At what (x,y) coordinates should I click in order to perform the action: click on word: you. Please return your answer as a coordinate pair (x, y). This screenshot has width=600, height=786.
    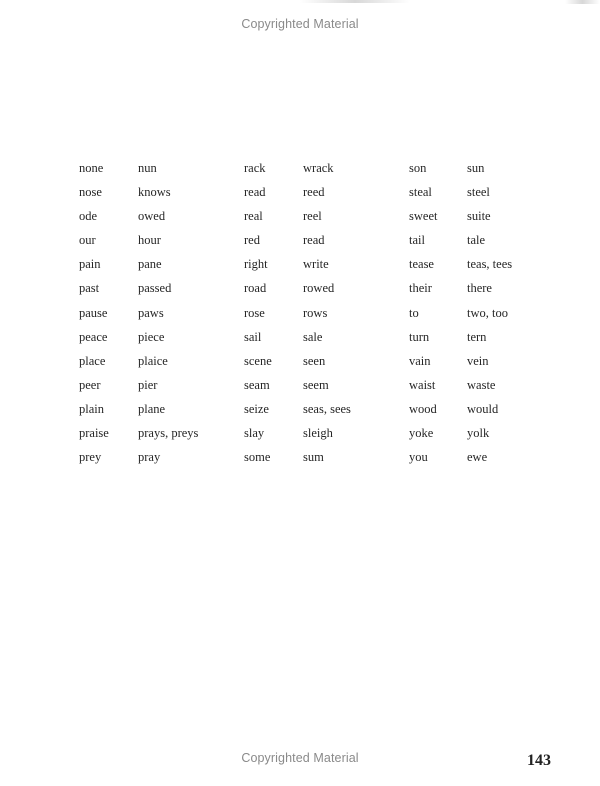
    Looking at the image, I should click on (418, 457).